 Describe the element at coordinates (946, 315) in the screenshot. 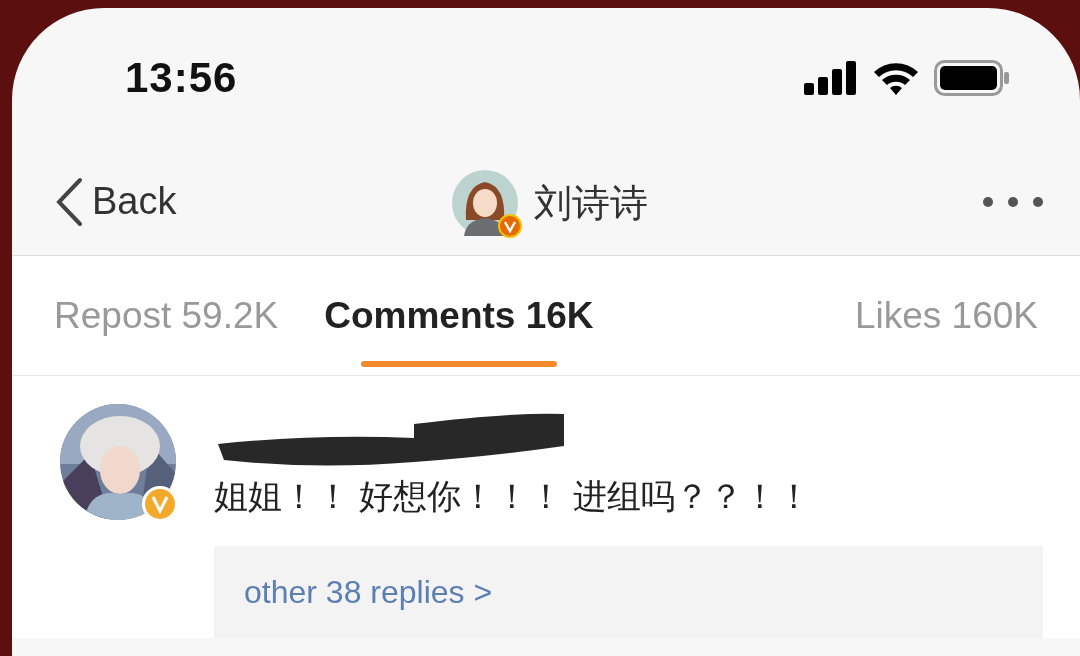

I see `tab: Likes 160K` at that location.